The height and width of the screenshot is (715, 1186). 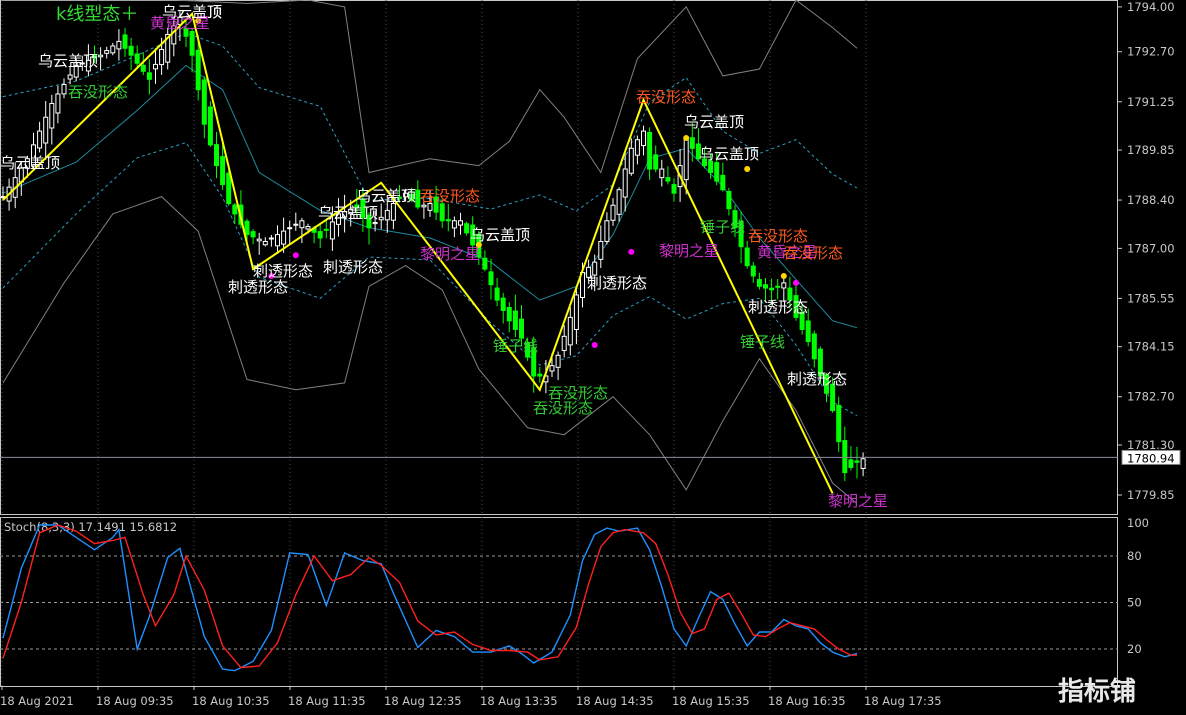 I want to click on price-tick-label: 1788.40, so click(x=1151, y=200).